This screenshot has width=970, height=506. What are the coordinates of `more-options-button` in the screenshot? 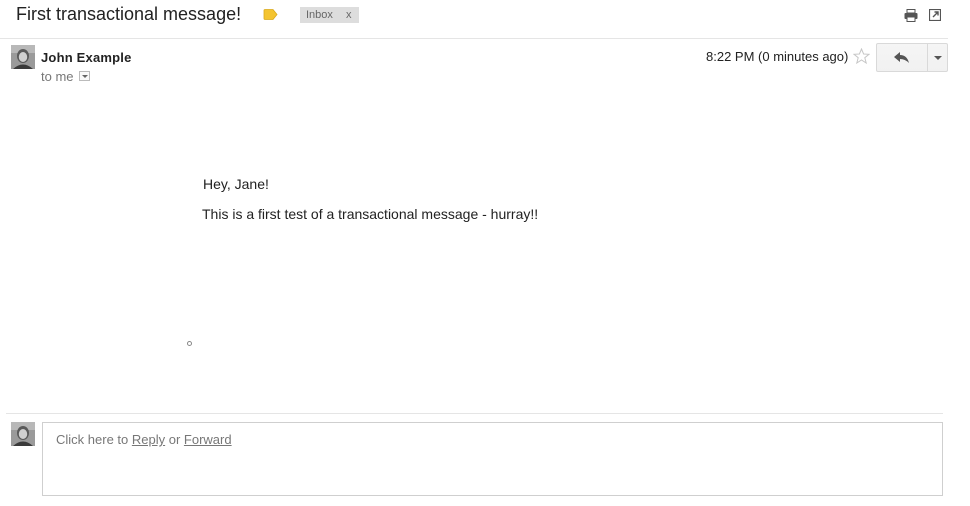 It's located at (937, 57).